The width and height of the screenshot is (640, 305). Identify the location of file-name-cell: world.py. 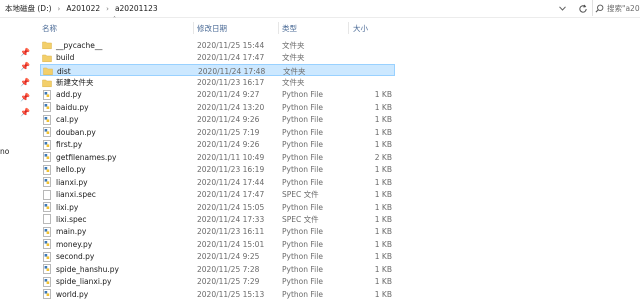
(117, 294).